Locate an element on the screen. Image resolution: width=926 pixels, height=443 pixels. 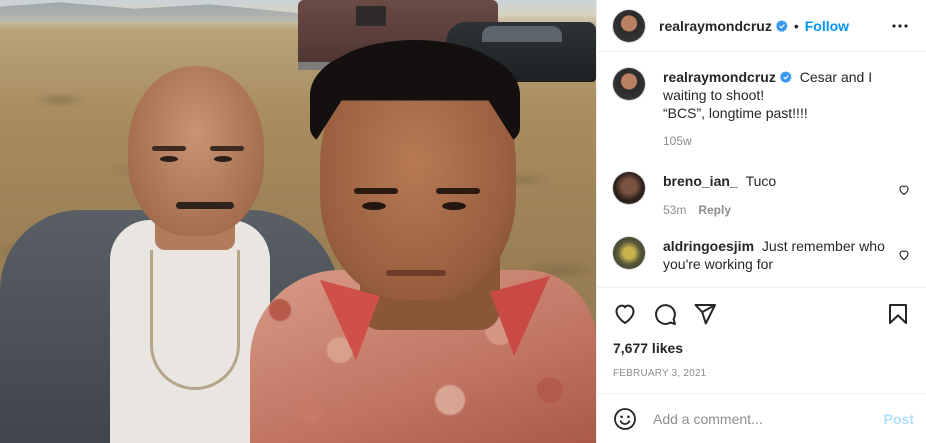
author-avatar is located at coordinates (629, 25).